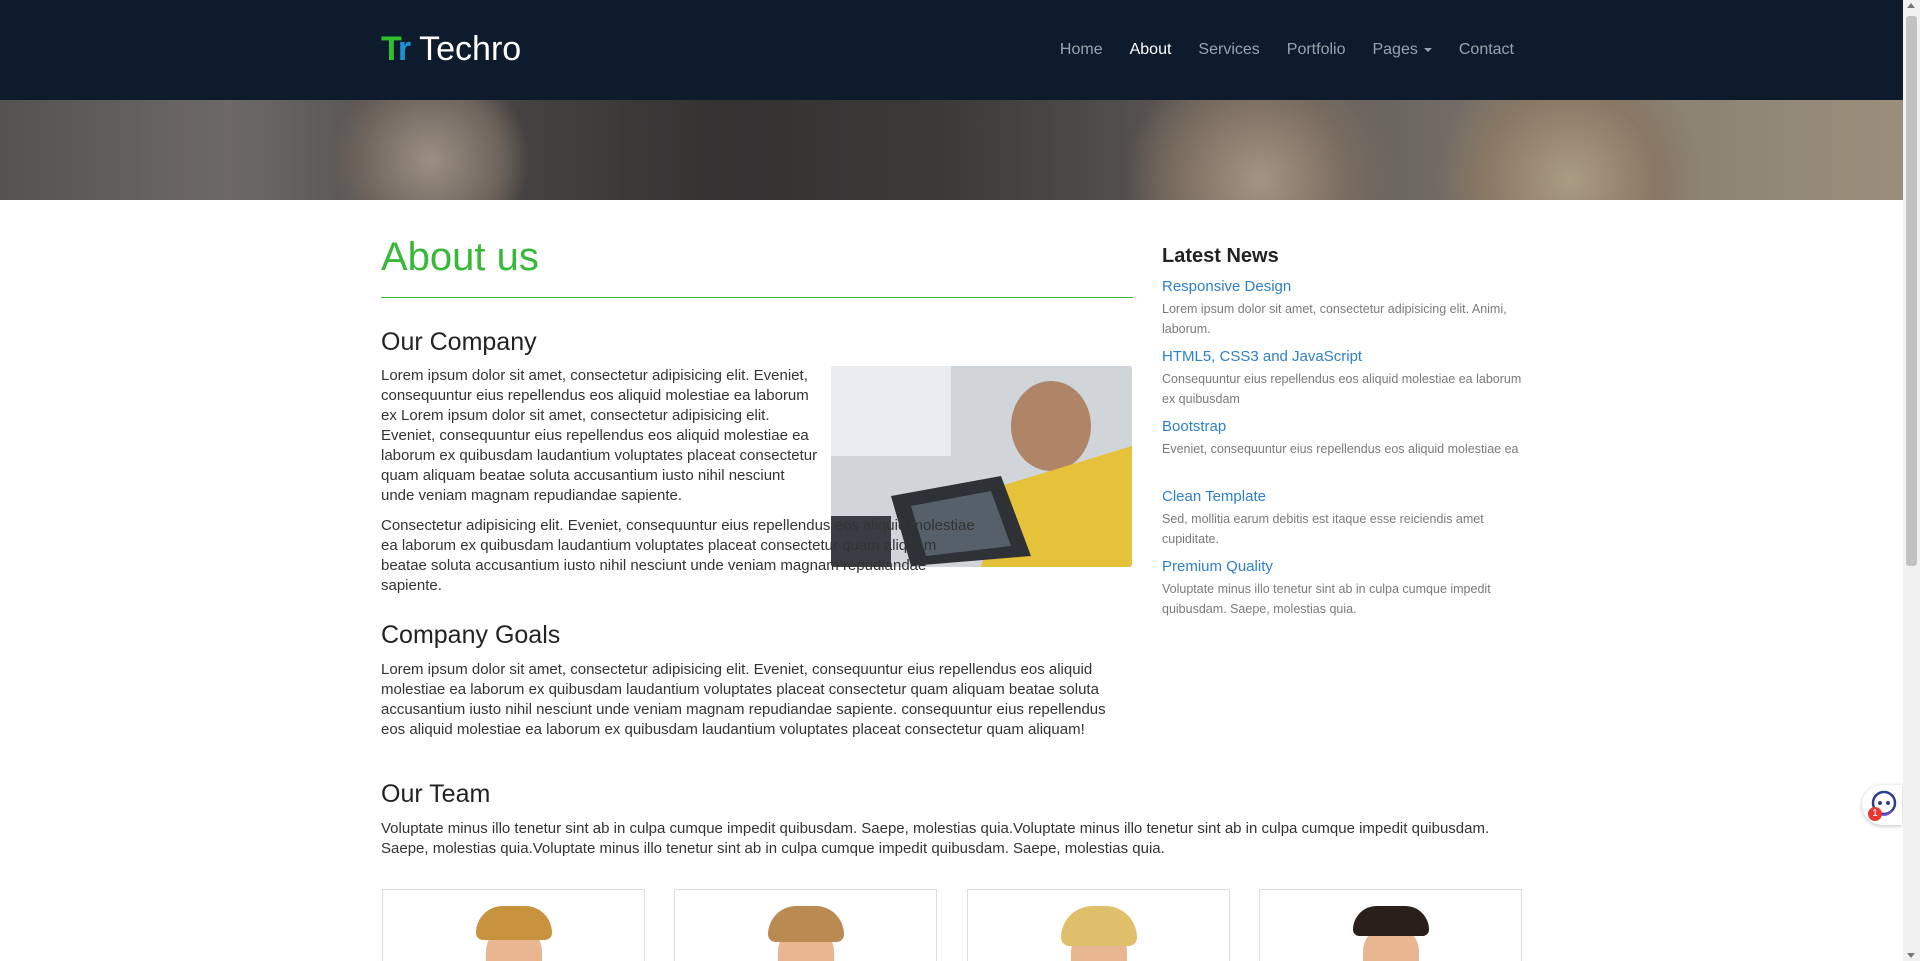 Image resolution: width=1920 pixels, height=961 pixels. Describe the element at coordinates (1342, 357) in the screenshot. I see `news-link: HTML5, CSS3 and JavaScript` at that location.